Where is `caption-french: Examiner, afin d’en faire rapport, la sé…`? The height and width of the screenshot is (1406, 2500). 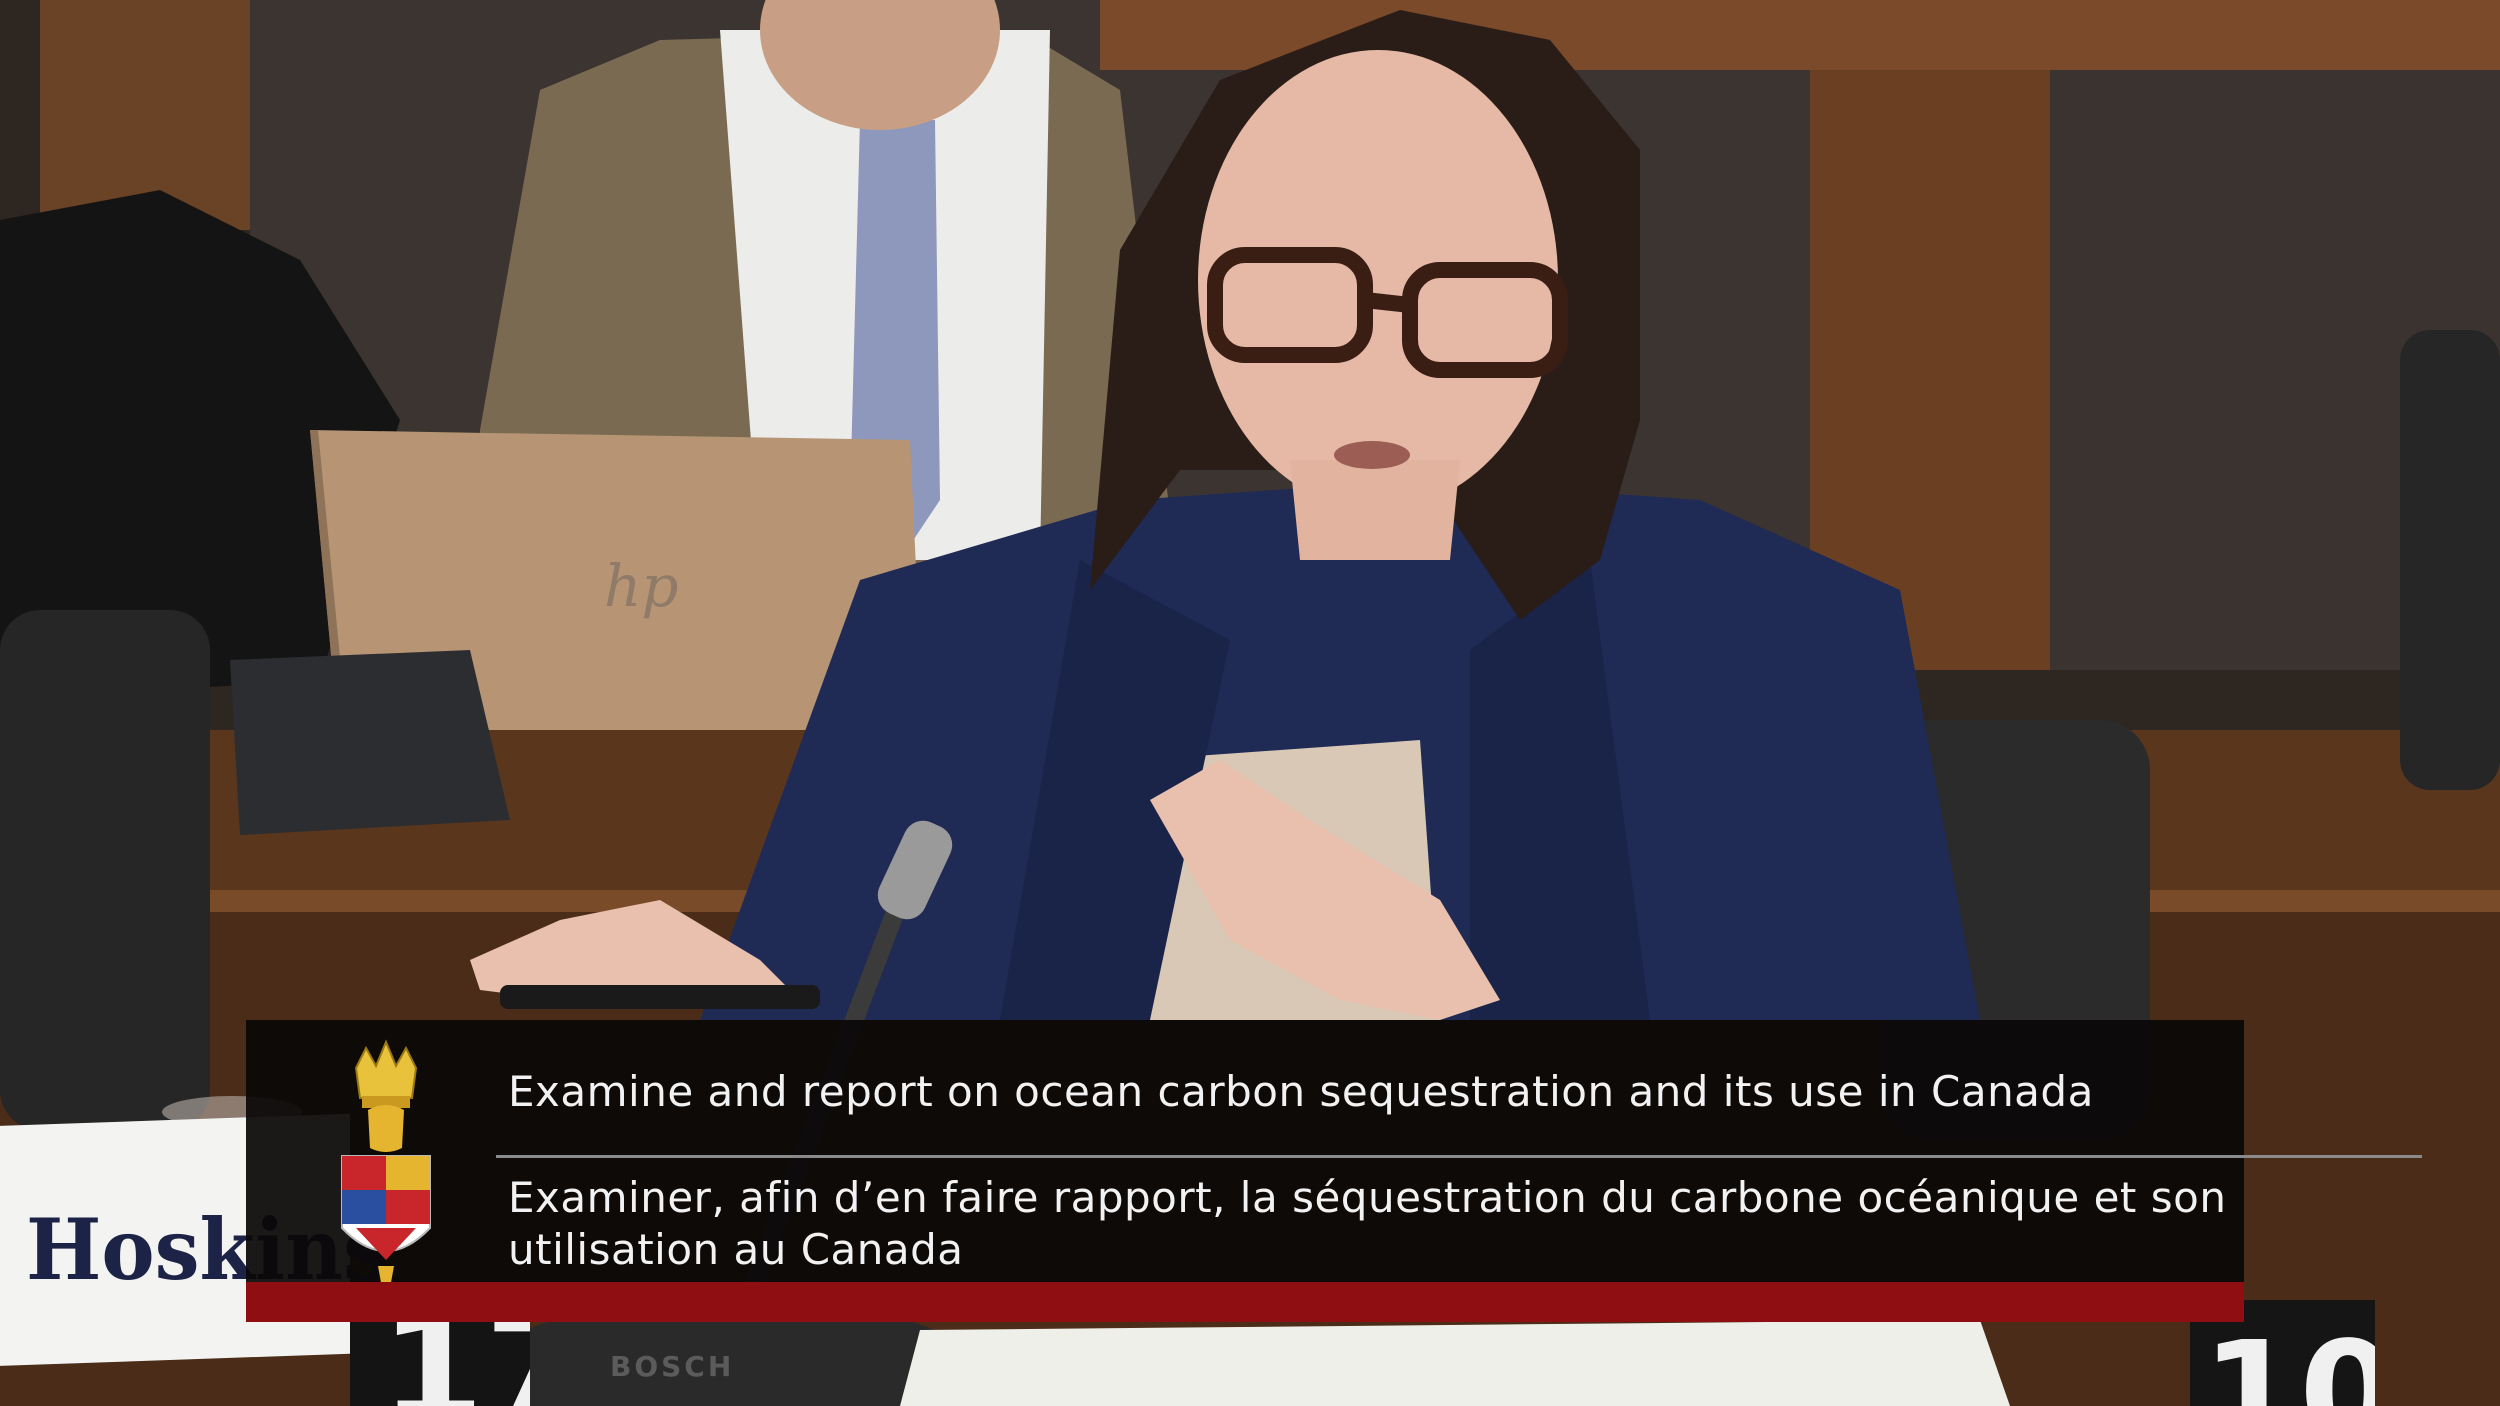
caption-french: Examiner, afin d’en faire rapport, la sé… is located at coordinates (1367, 1223).